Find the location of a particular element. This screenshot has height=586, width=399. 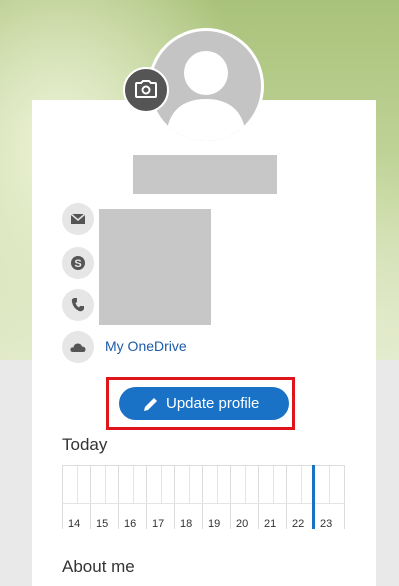

calendar-day-label: 19 is located at coordinates (214, 524).